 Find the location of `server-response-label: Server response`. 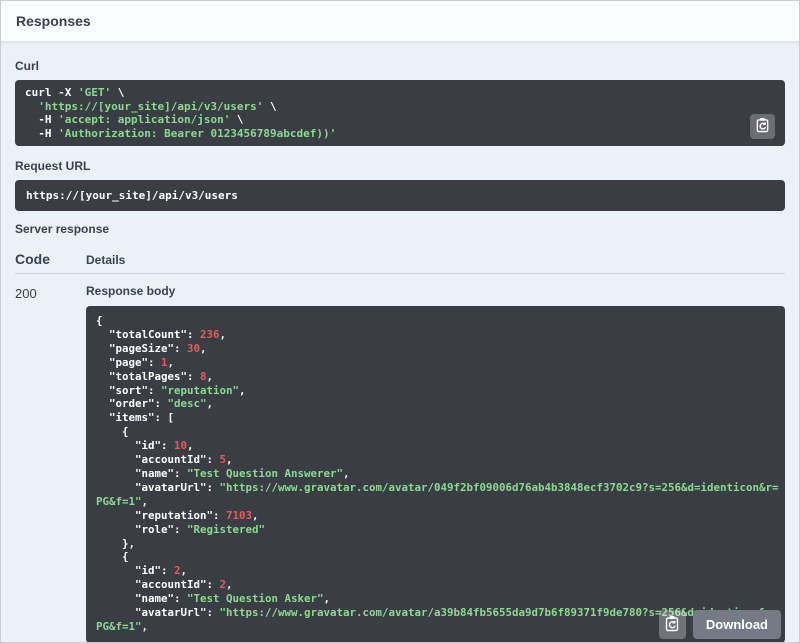

server-response-label: Server response is located at coordinates (62, 229).